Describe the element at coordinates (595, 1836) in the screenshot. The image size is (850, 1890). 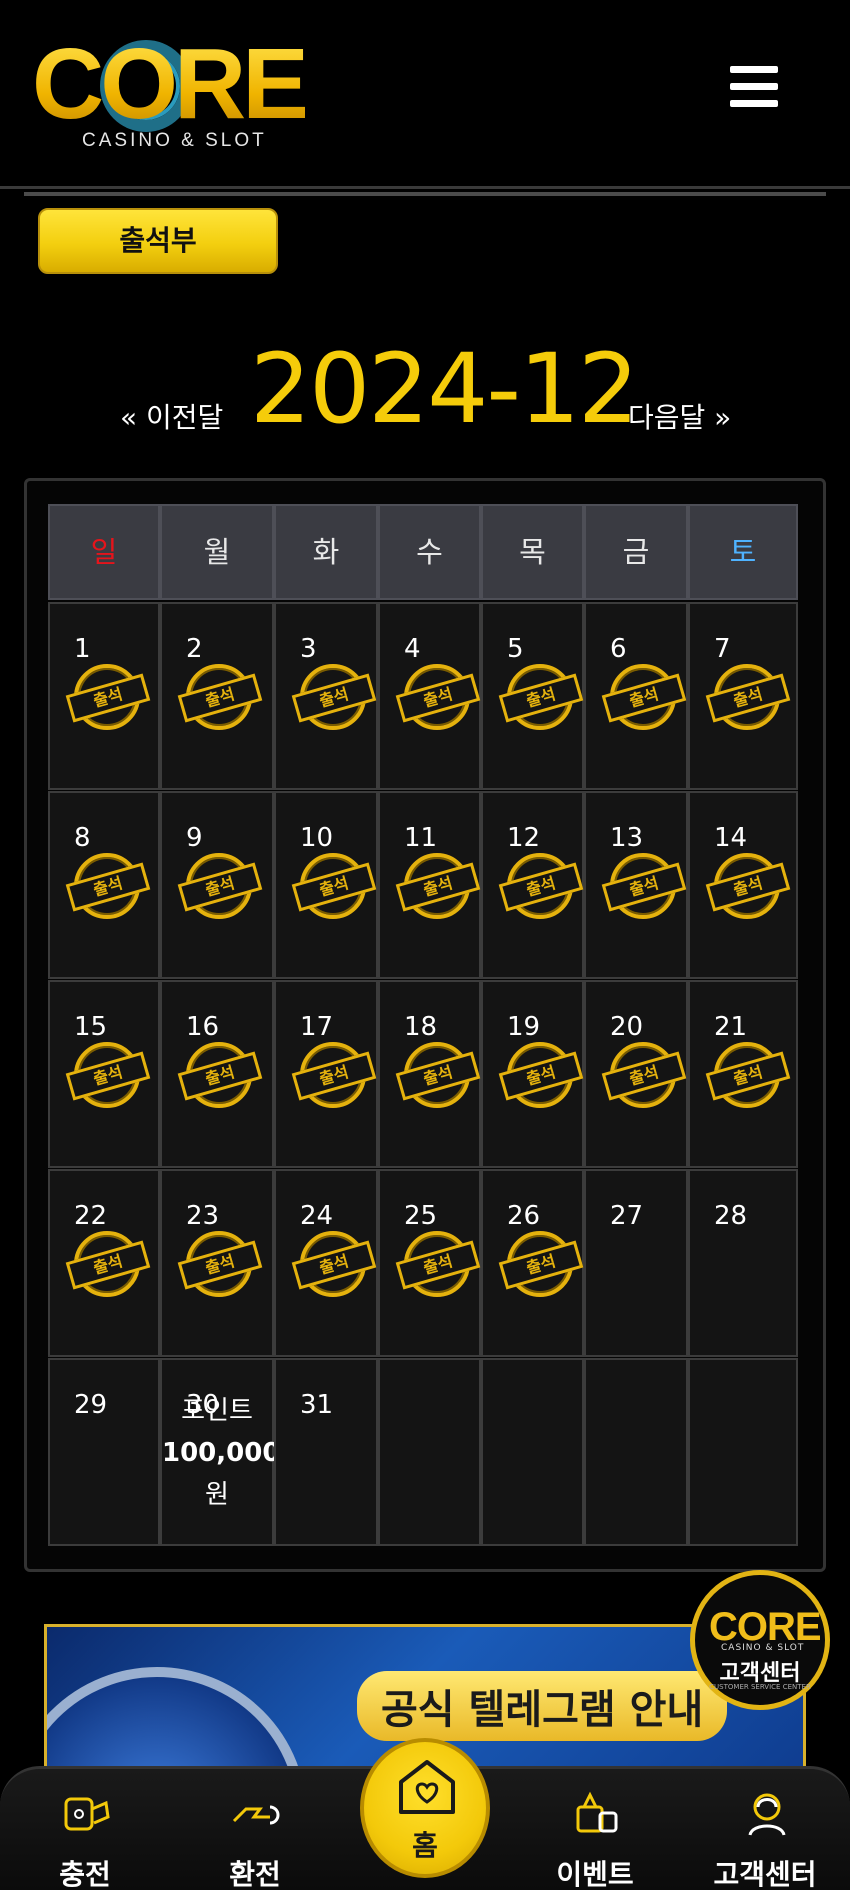
I see `nav-event: 이벤트` at that location.